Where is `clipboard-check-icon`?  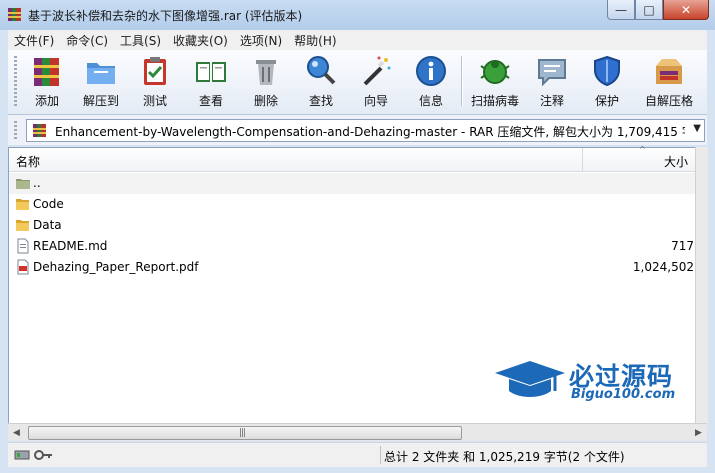 clipboard-check-icon is located at coordinates (155, 71).